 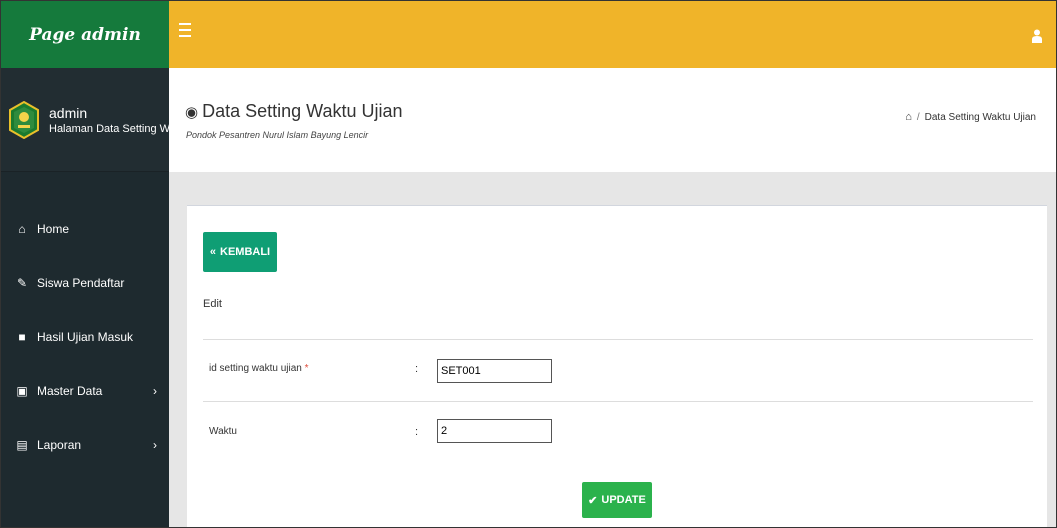 I want to click on user-icon, so click(x=1037, y=36).